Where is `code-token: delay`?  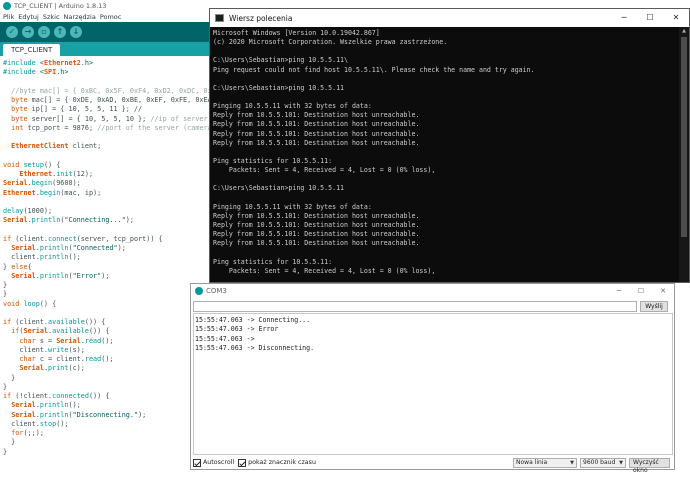
code-token: delay is located at coordinates (13, 211).